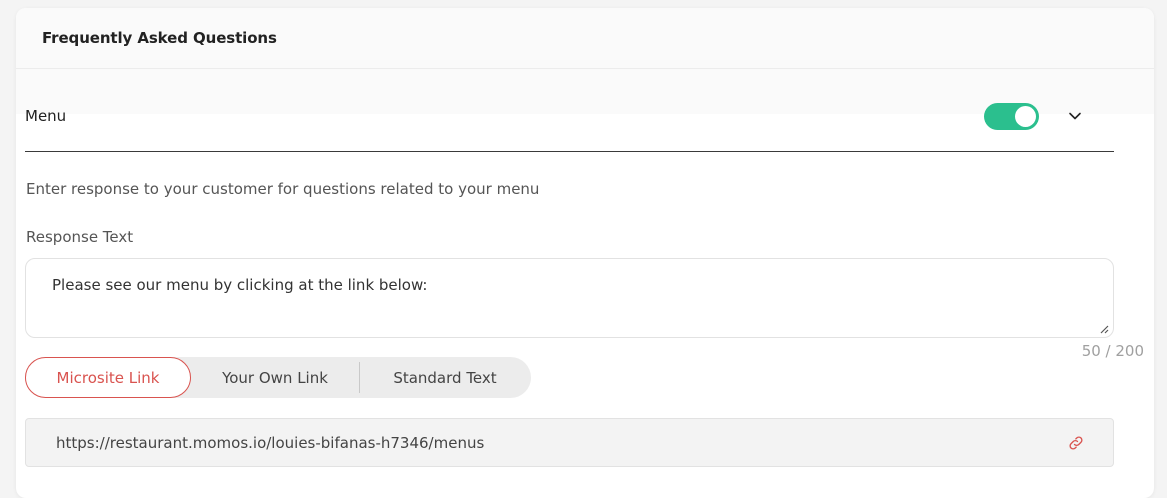 This screenshot has width=1167, height=498. What do you see at coordinates (108, 377) in the screenshot?
I see `microsite-link-option: Microsite Link` at bounding box center [108, 377].